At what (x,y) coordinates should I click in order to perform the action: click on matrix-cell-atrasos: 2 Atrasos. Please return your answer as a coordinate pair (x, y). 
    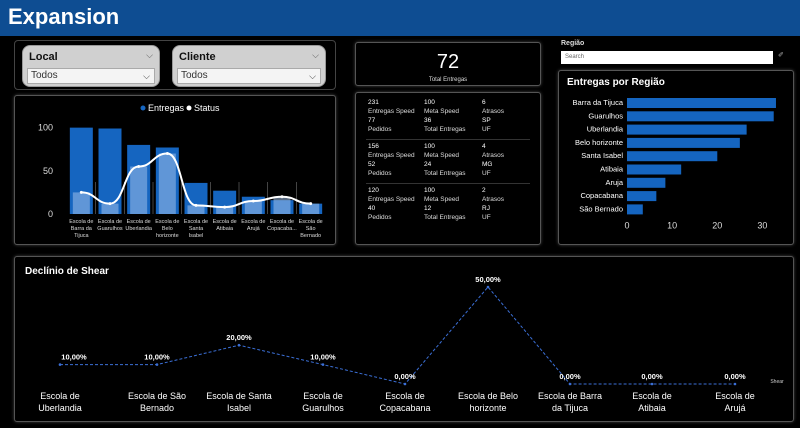
    Looking at the image, I should click on (493, 195).